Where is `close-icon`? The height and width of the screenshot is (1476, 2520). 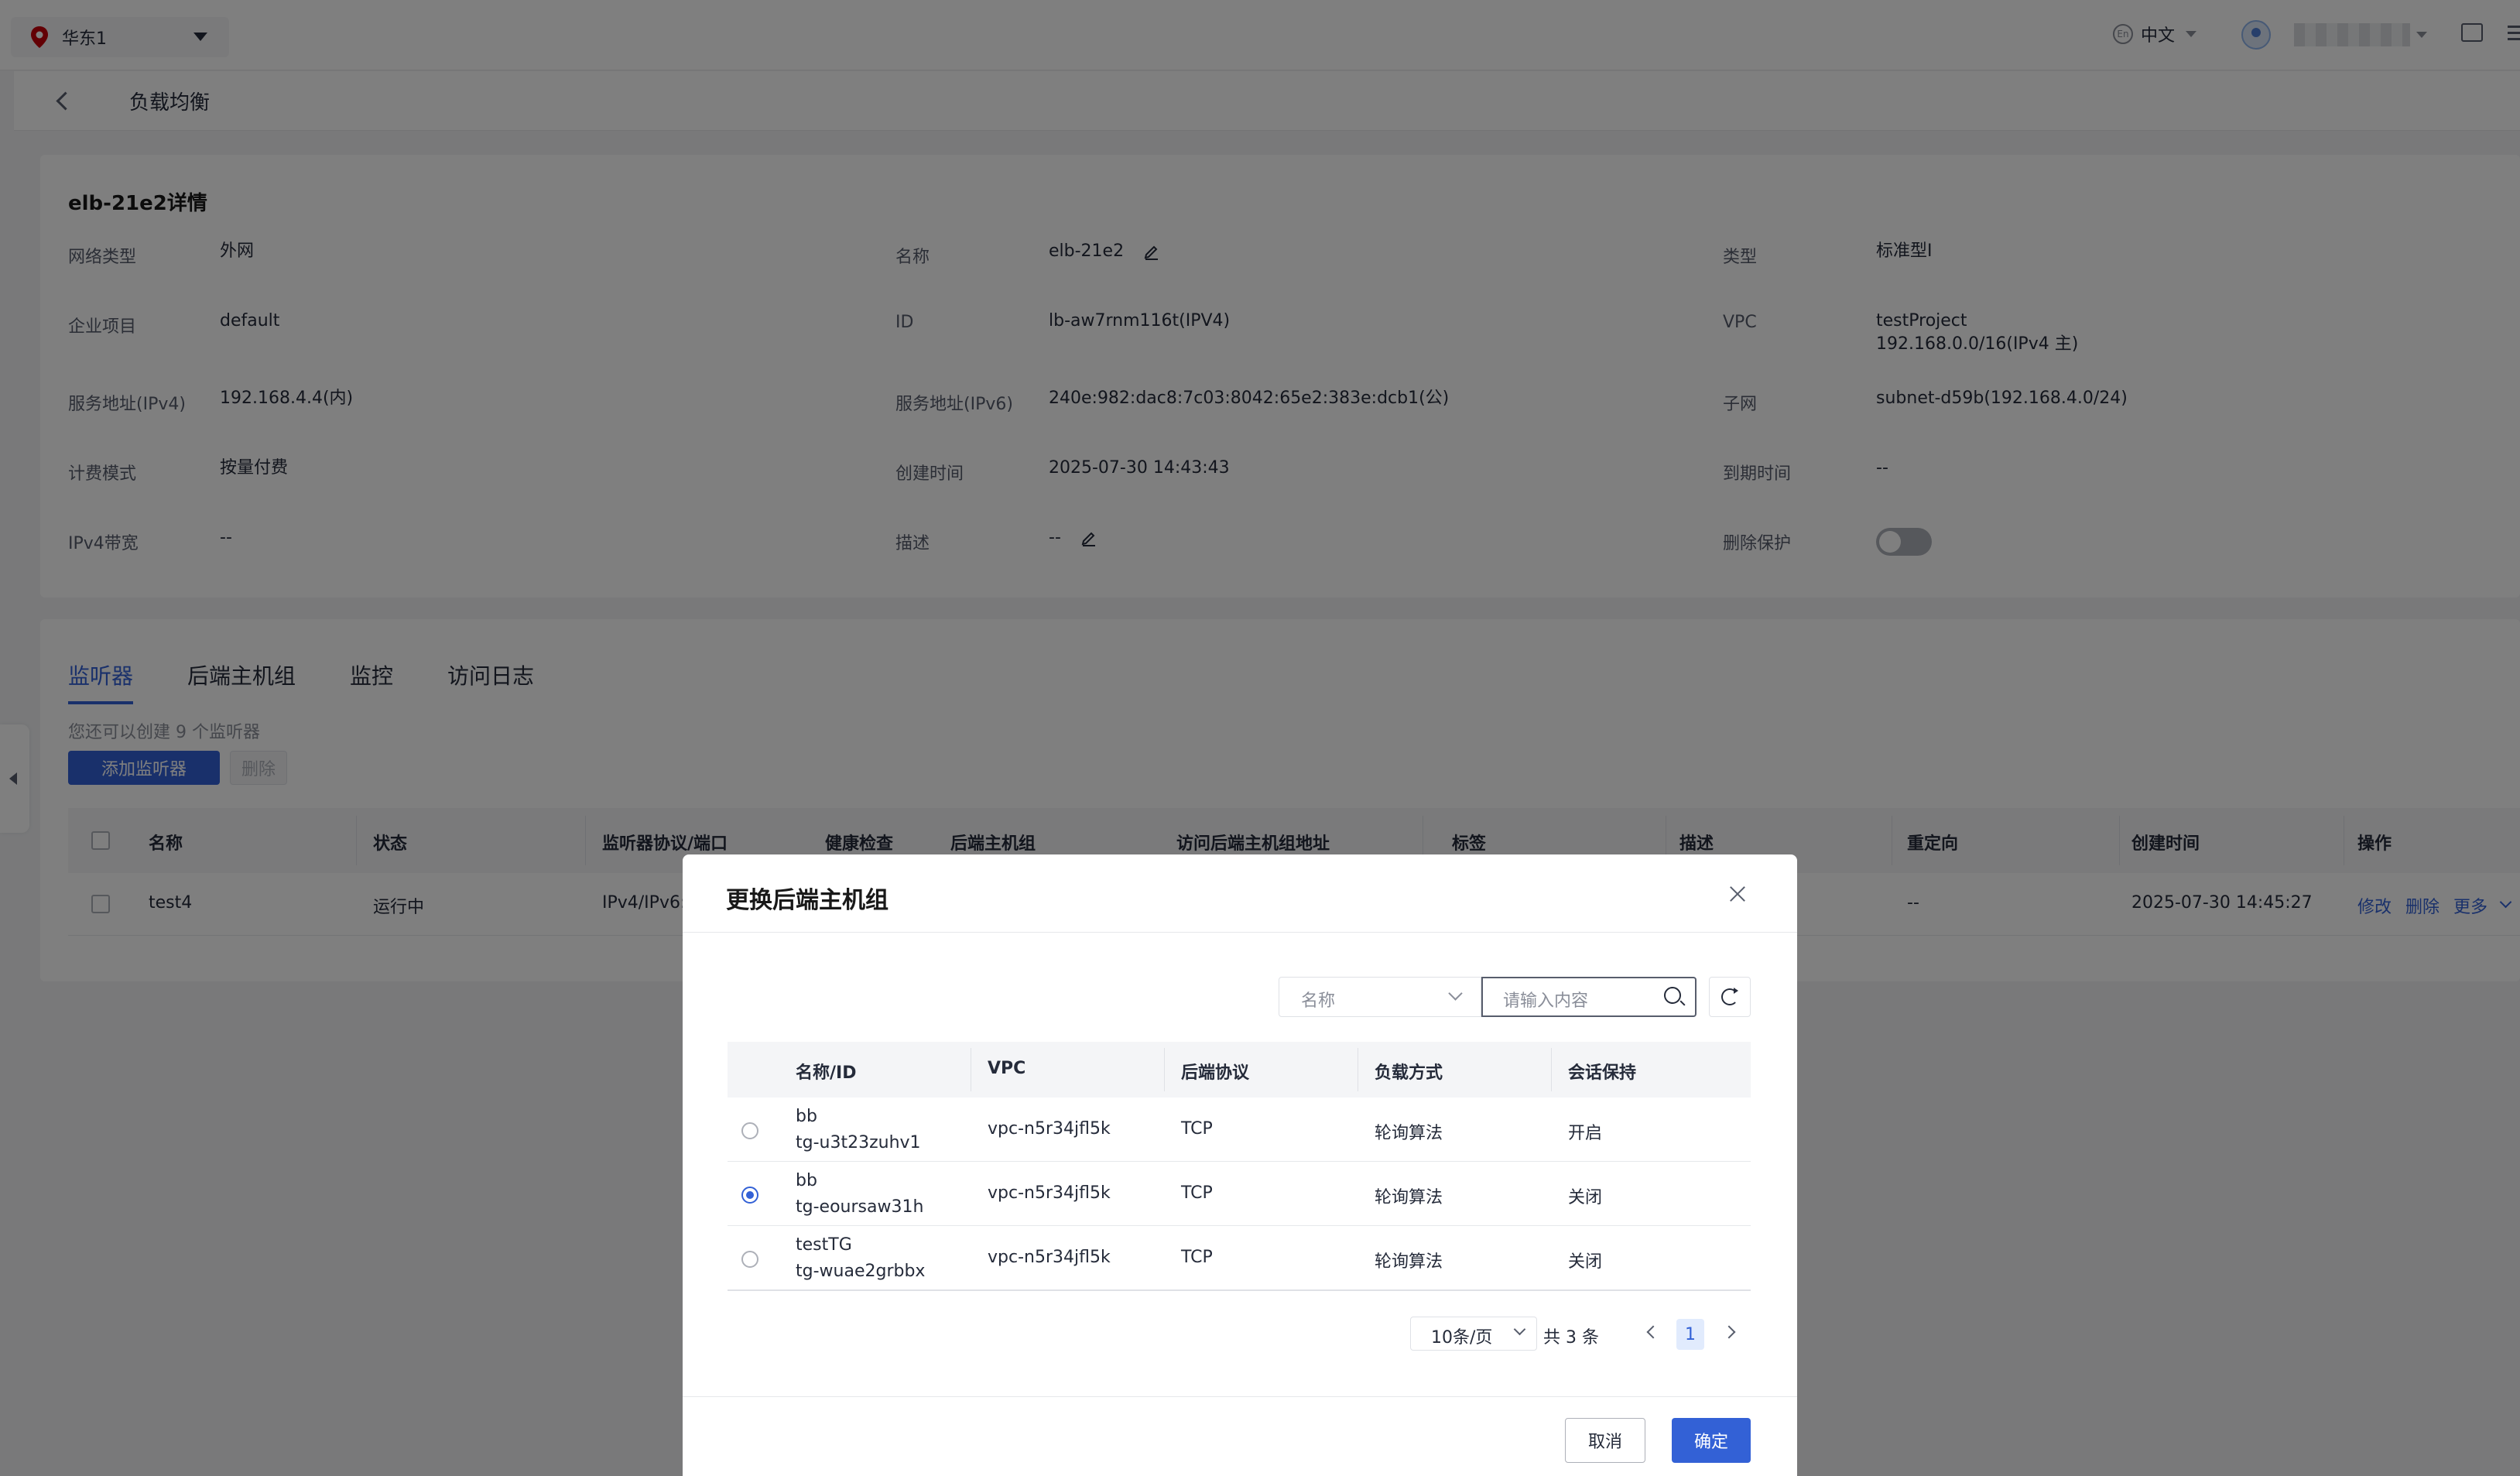 close-icon is located at coordinates (1738, 894).